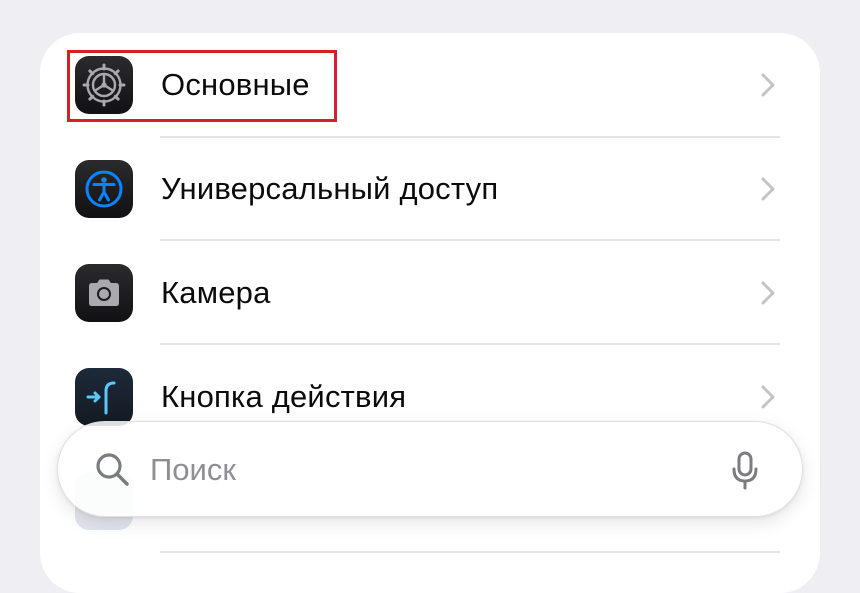 The width and height of the screenshot is (860, 593). What do you see at coordinates (470, 552) in the screenshot?
I see `separator` at bounding box center [470, 552].